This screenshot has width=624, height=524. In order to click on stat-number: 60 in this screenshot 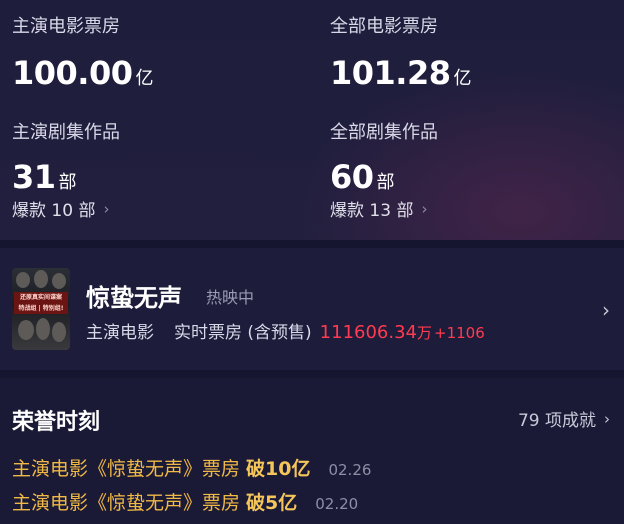, I will do `click(352, 177)`.